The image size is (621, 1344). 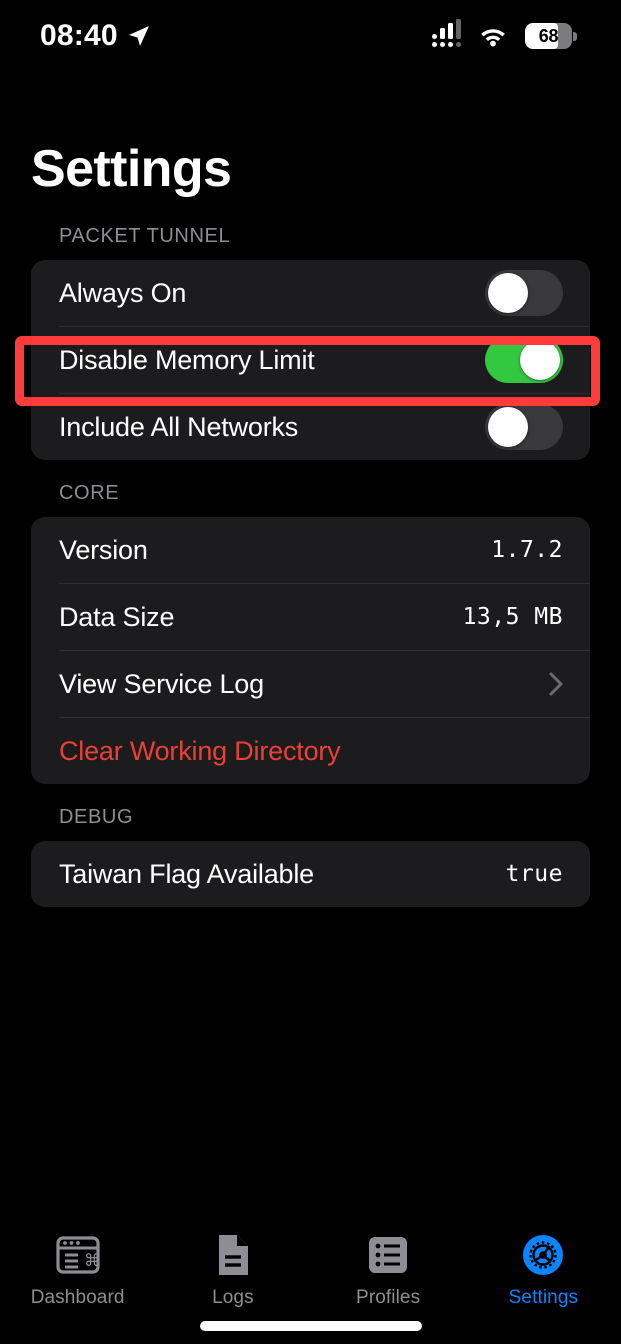 I want to click on row-data-size: Data Size 13,5 MB, so click(x=310, y=617).